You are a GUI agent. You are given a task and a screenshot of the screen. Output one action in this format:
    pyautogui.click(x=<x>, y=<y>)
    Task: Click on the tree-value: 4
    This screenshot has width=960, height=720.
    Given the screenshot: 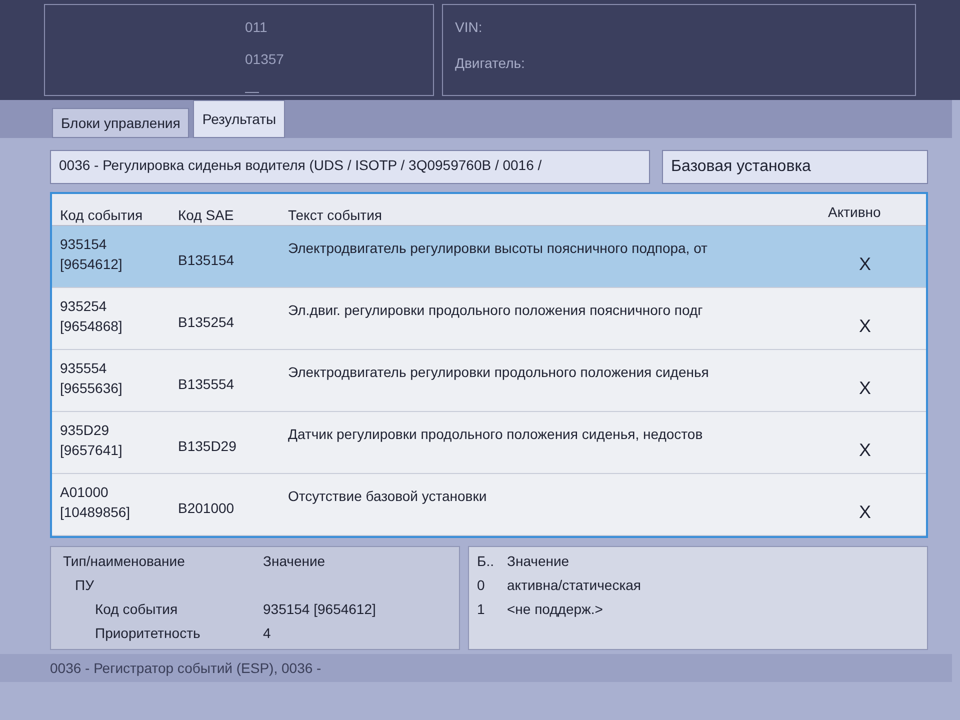 What is the action you would take?
    pyautogui.click(x=267, y=633)
    